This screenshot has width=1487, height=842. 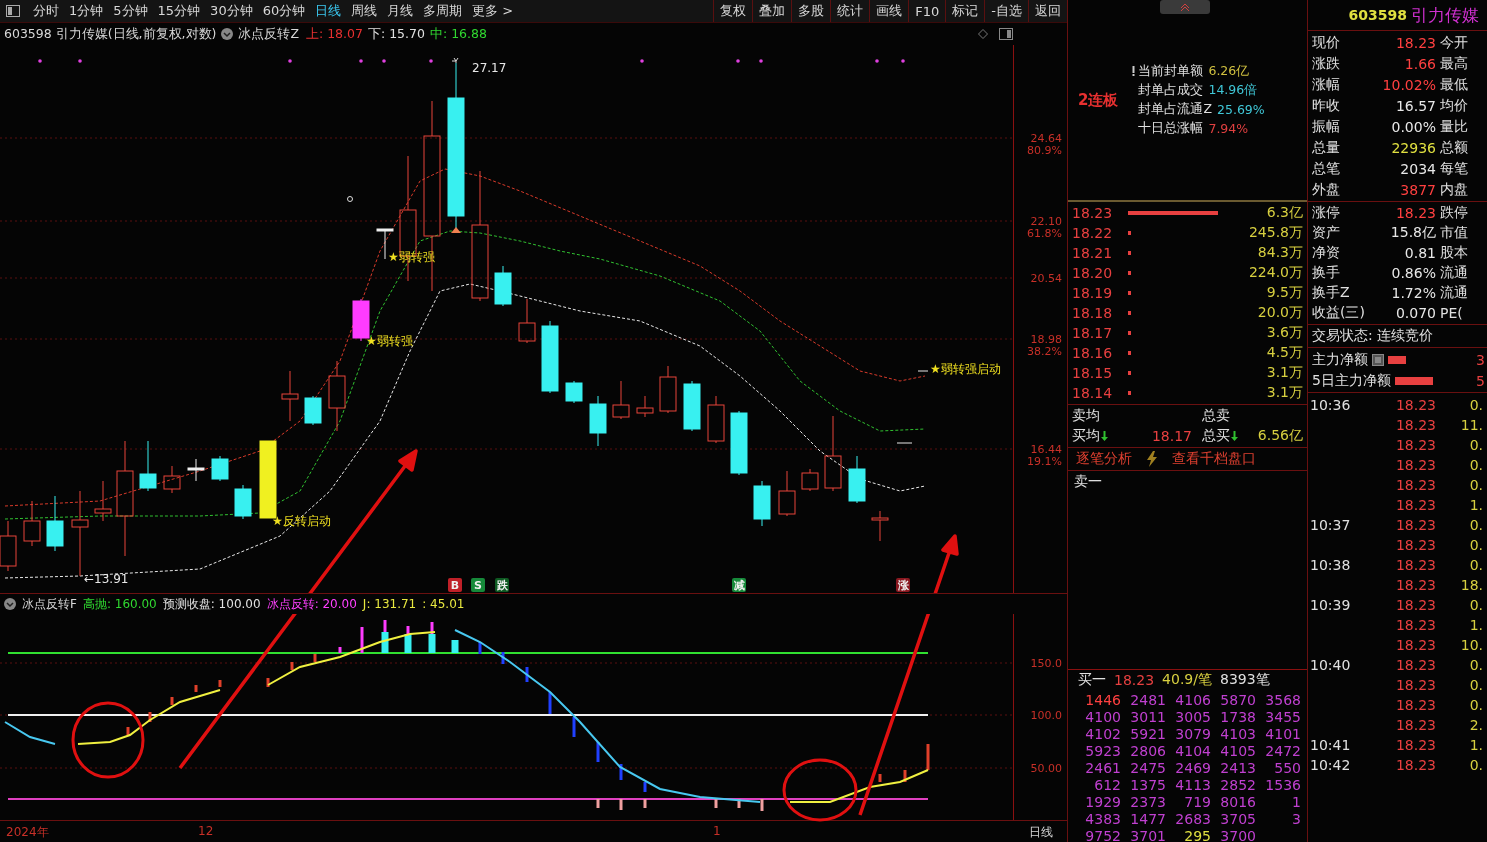 What do you see at coordinates (1454, 84) in the screenshot?
I see `stat-label: 最低` at bounding box center [1454, 84].